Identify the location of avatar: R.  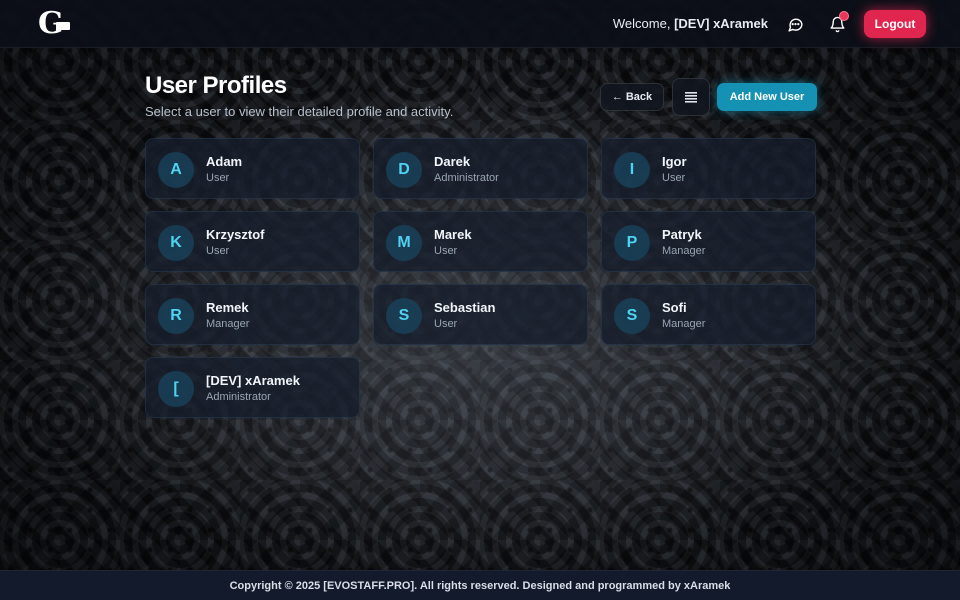
(176, 316).